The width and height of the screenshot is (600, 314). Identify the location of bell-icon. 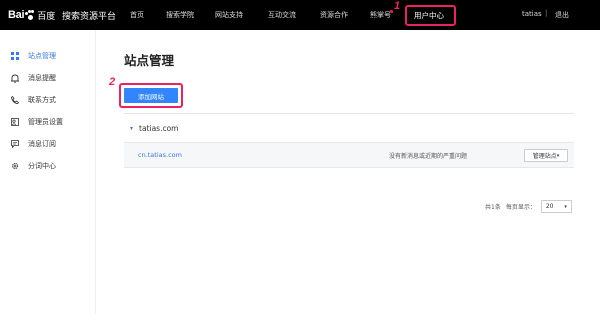
(14, 78).